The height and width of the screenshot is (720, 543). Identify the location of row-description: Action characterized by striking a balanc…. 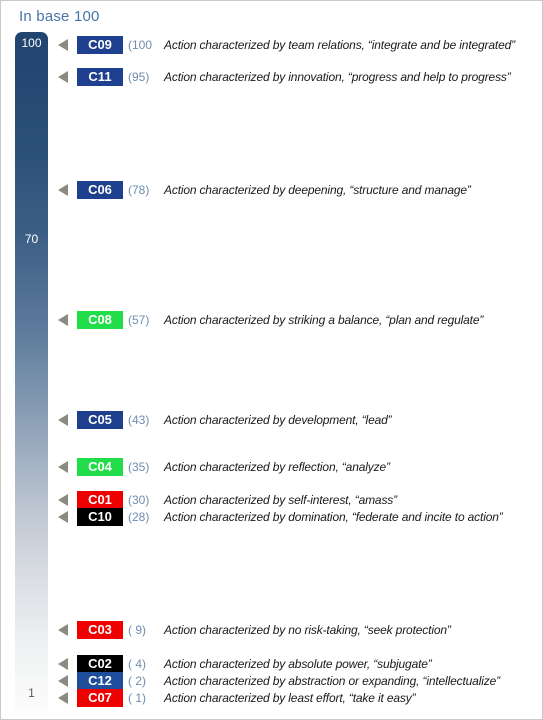
(323, 320).